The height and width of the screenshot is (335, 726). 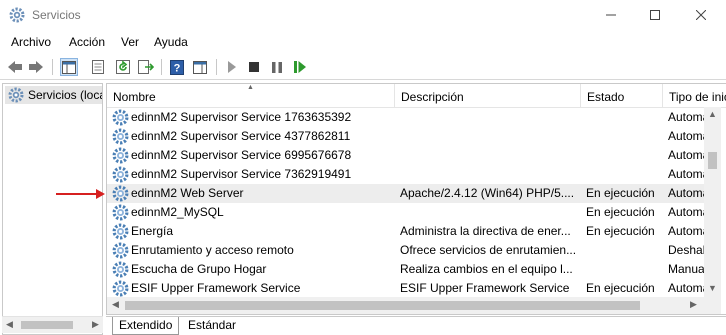 I want to click on tree-item-services-local: Servicios (locales), so click(x=53, y=95).